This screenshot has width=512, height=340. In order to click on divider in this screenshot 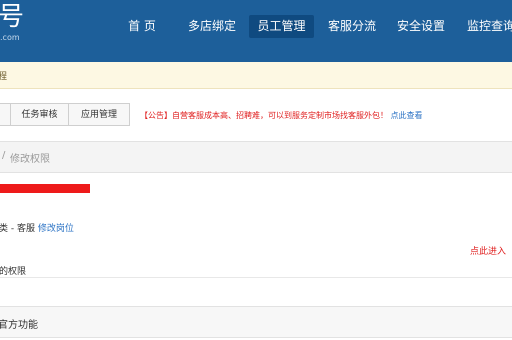, I will do `click(256, 277)`.